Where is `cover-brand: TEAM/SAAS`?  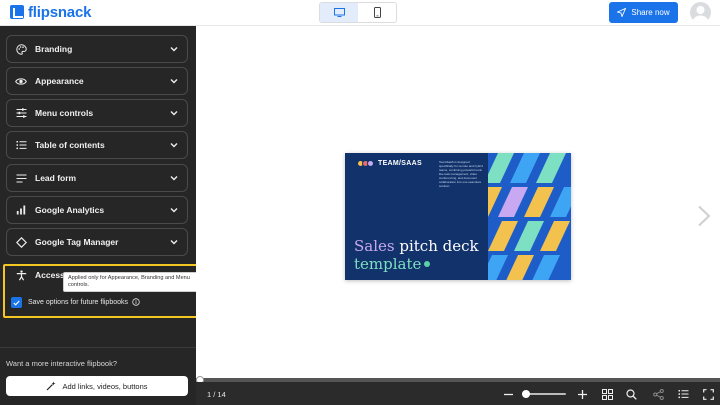 cover-brand: TEAM/SAAS is located at coordinates (389, 163).